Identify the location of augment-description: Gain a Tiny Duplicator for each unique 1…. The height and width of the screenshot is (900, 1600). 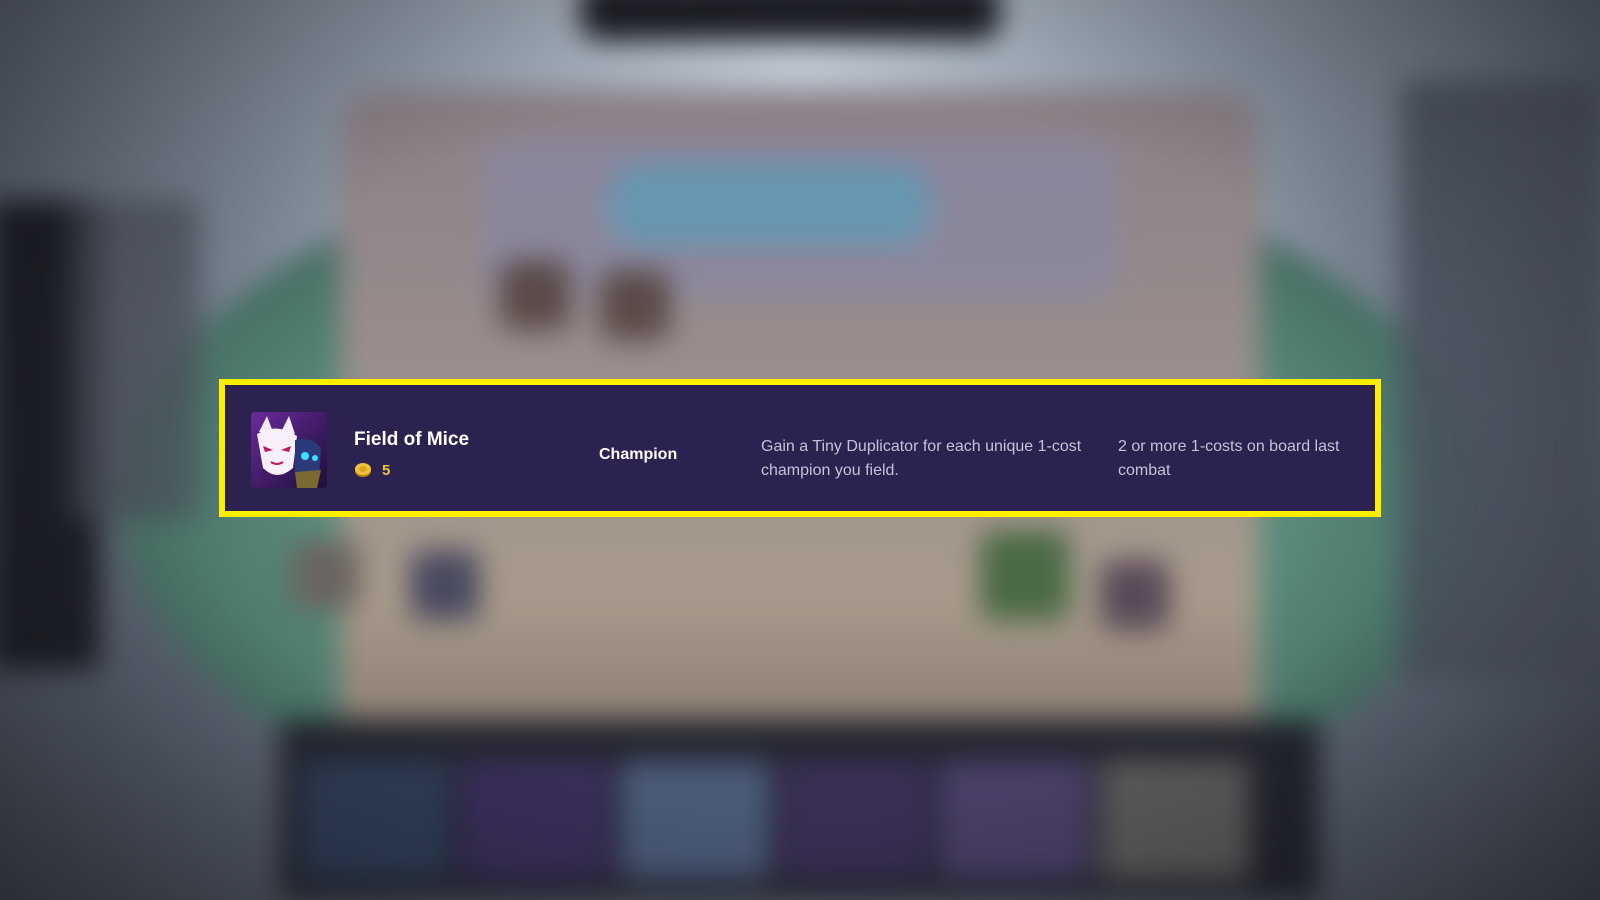
(921, 458).